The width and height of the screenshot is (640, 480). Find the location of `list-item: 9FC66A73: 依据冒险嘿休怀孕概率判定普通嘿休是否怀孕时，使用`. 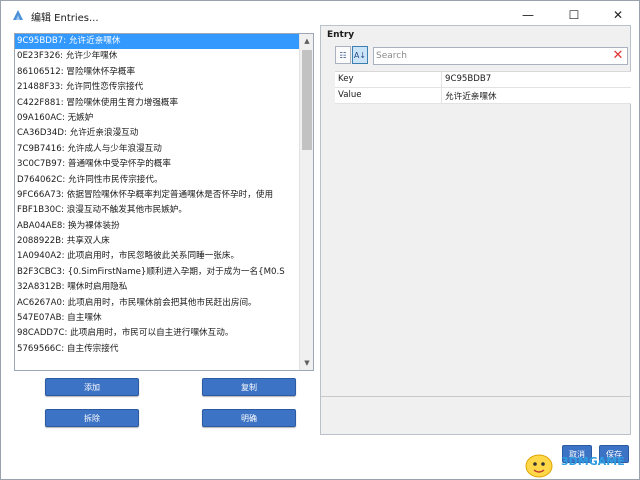

list-item: 9FC66A73: 依据冒险嘿休怀孕概率判定普通嘿休是否怀孕时，使用 is located at coordinates (157, 195).